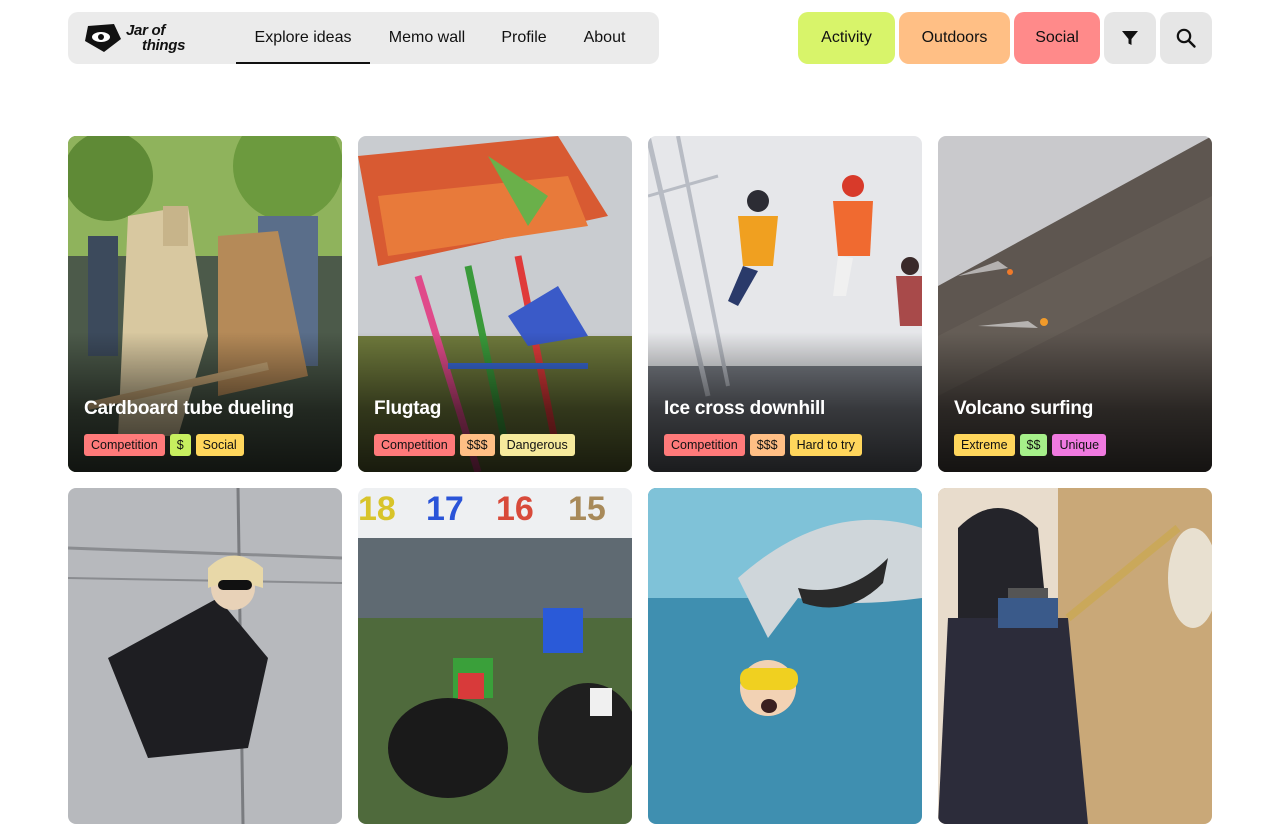  I want to click on svg-text: 18, so click(377, 509).